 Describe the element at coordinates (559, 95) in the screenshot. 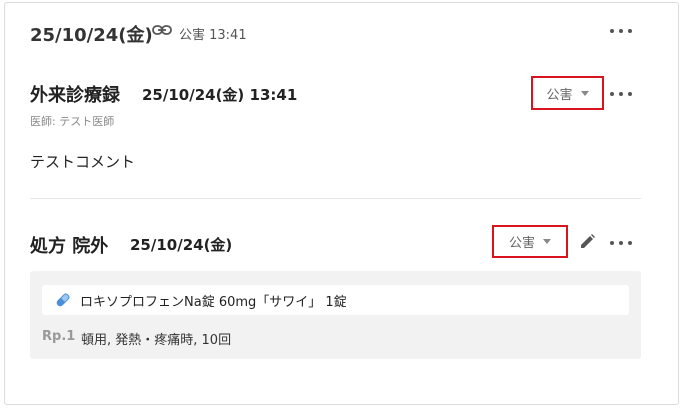

I see `record-category-value: 公害` at that location.